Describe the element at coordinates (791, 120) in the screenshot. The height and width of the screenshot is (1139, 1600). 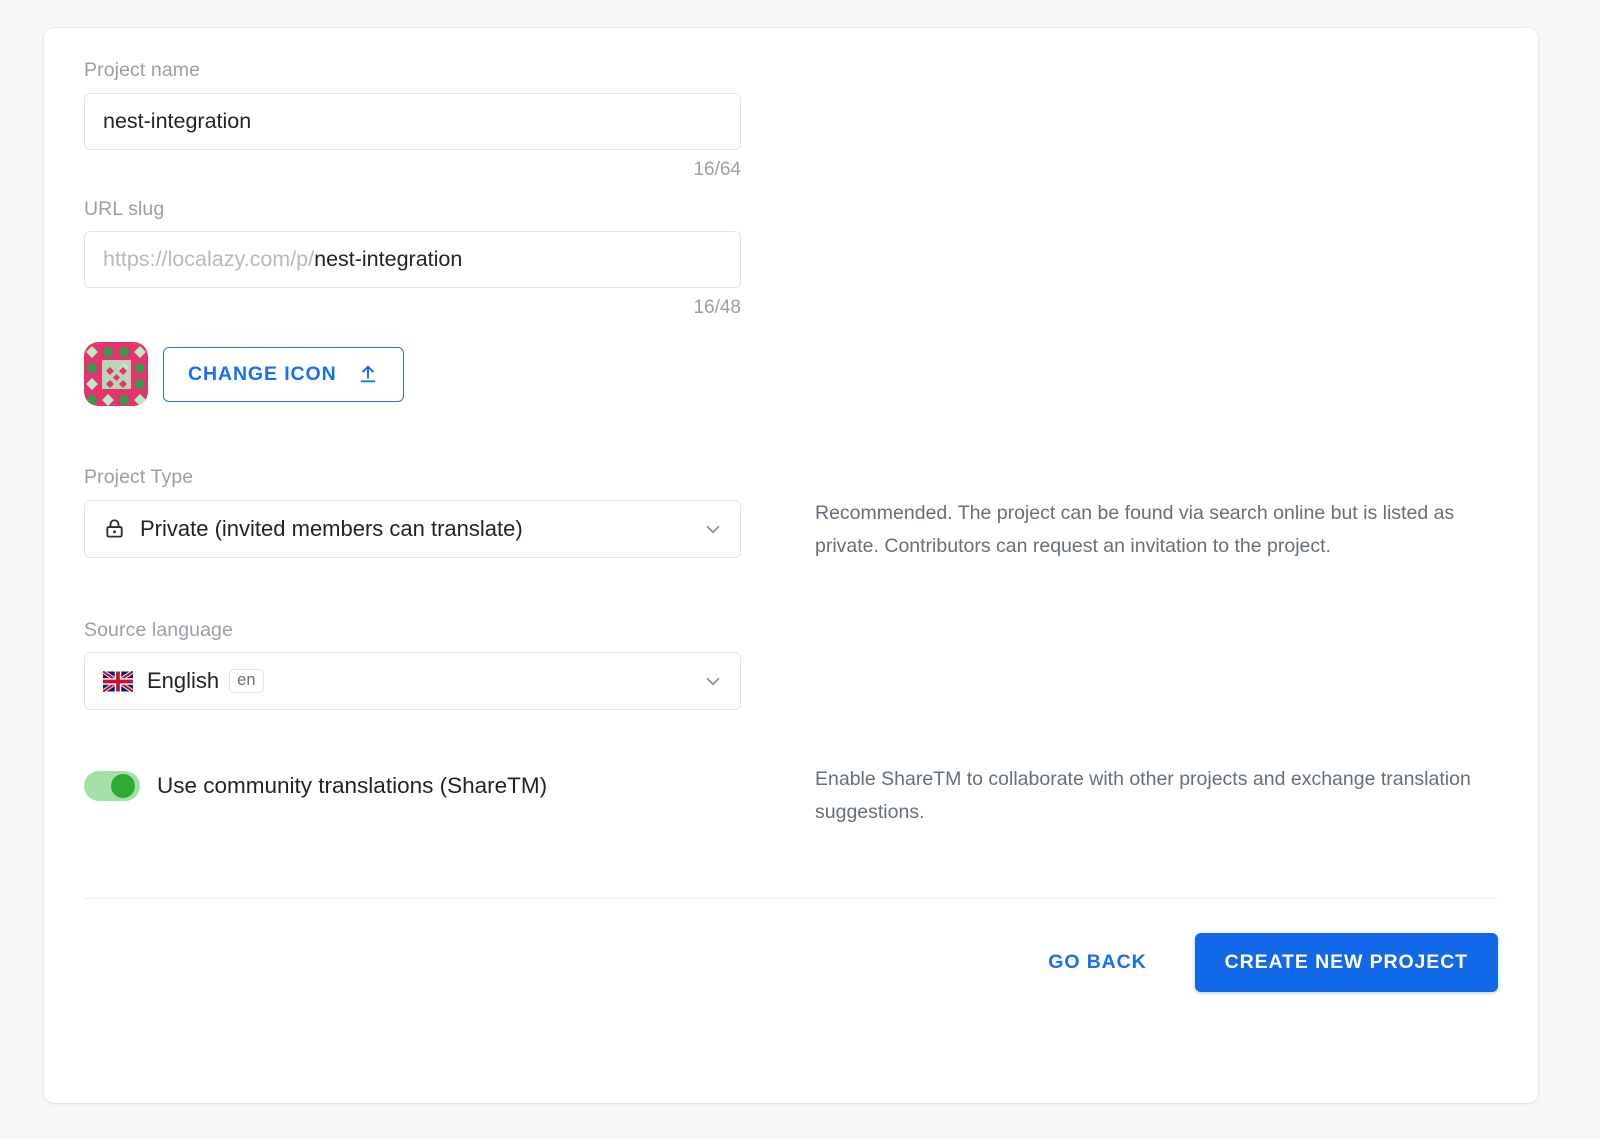
I see `project-name-row: Project name 16/64` at that location.